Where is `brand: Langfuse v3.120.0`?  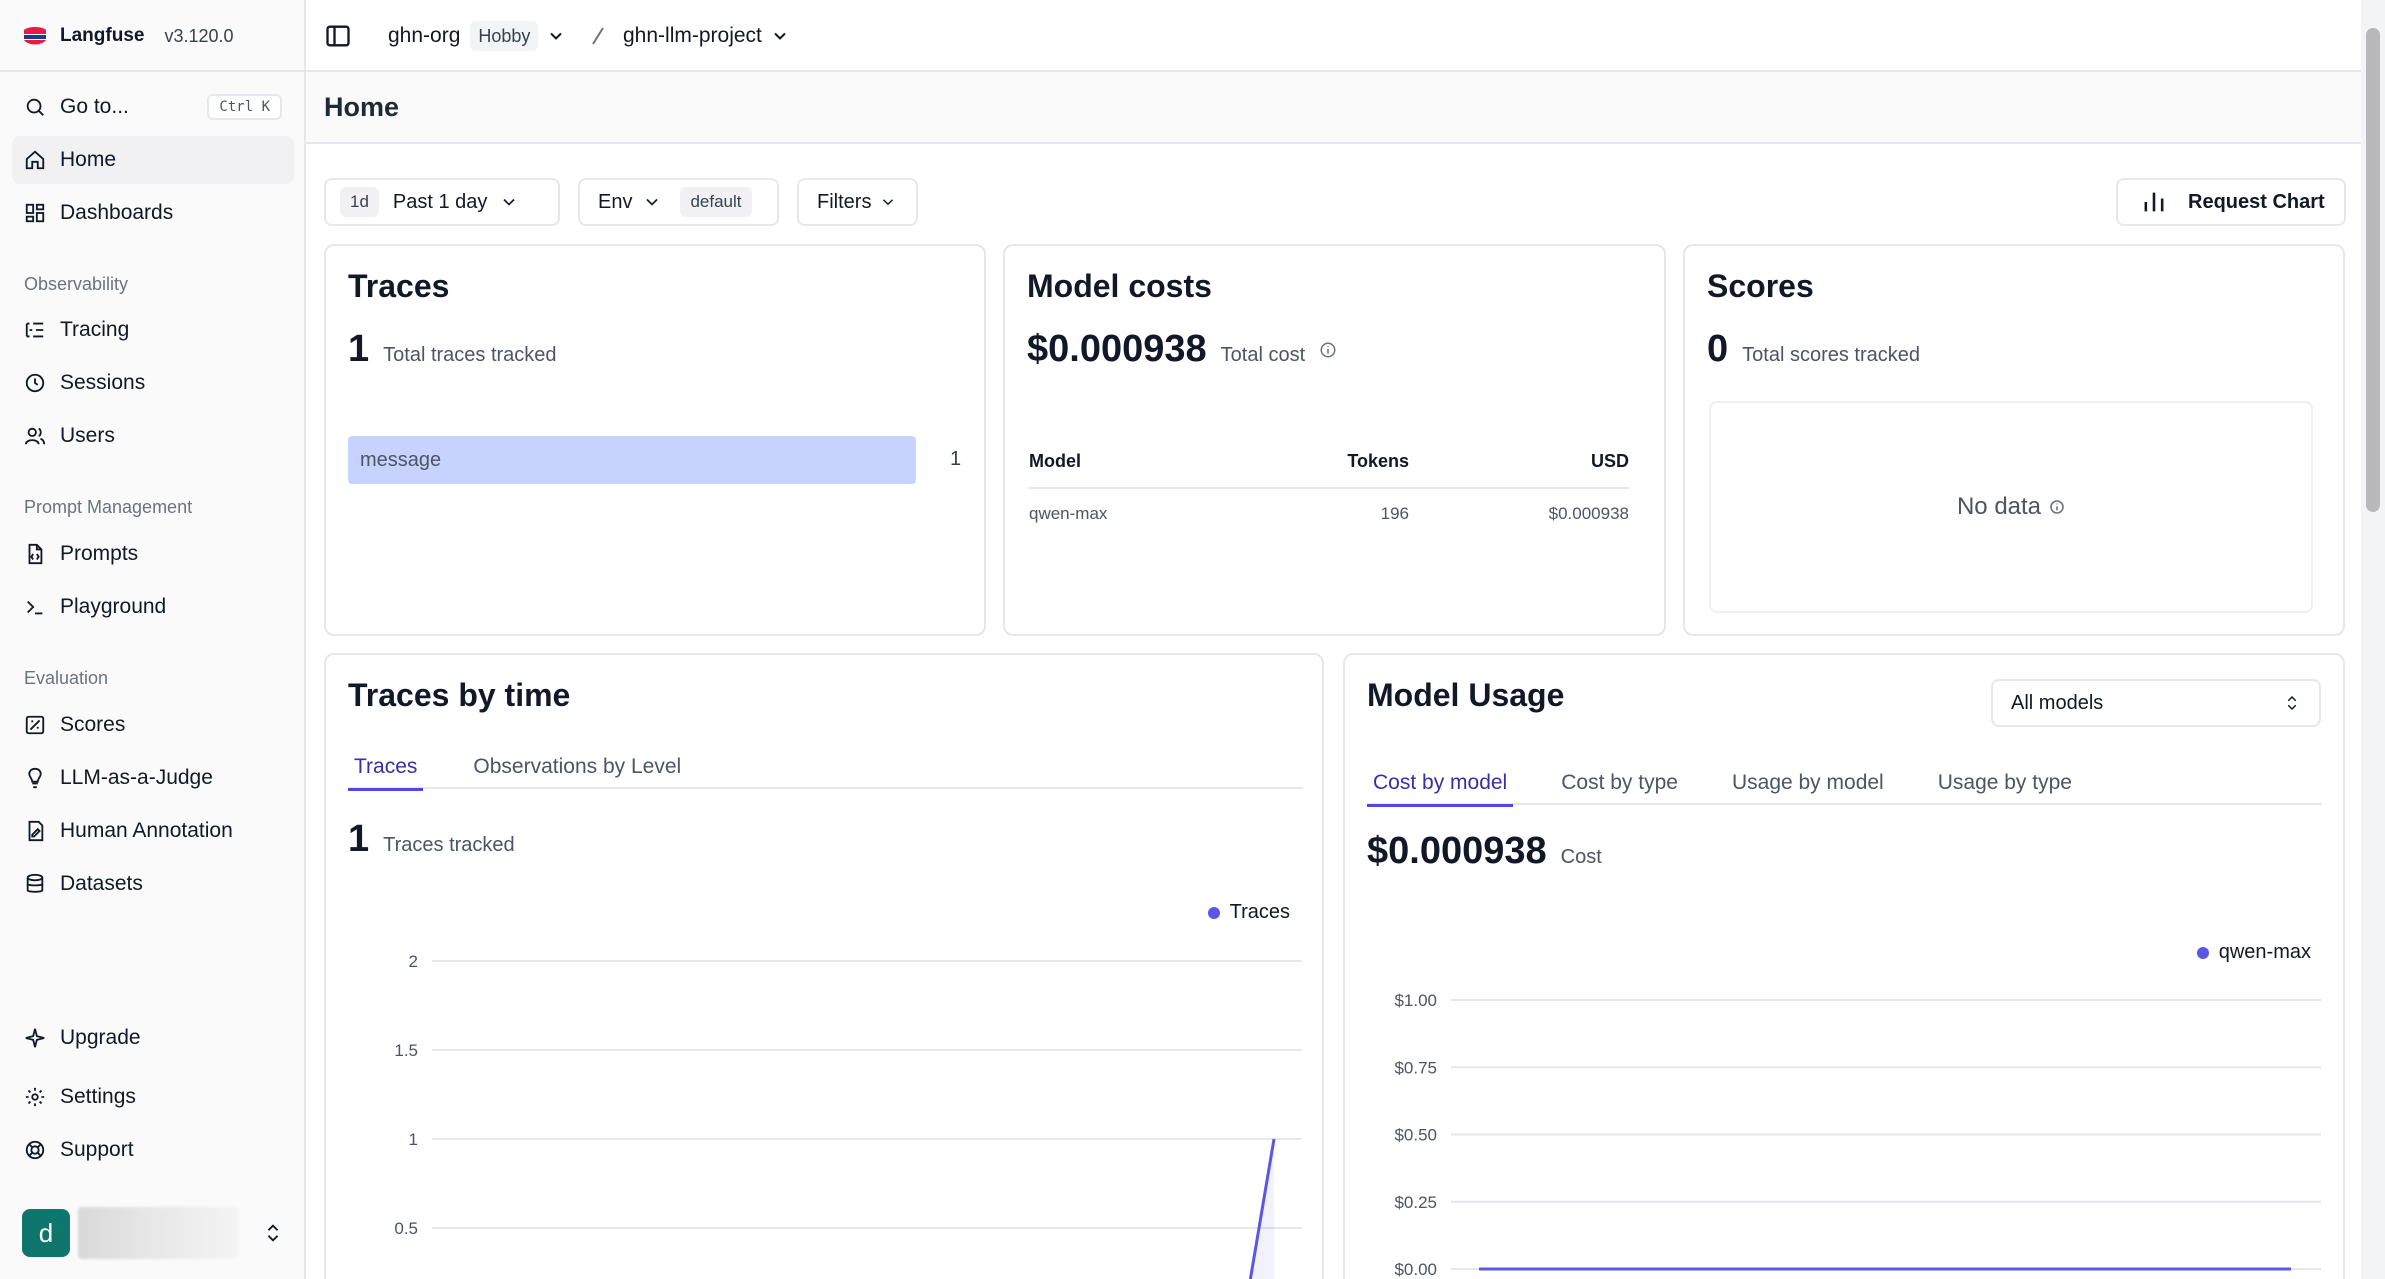
brand: Langfuse v3.120.0 is located at coordinates (128, 36).